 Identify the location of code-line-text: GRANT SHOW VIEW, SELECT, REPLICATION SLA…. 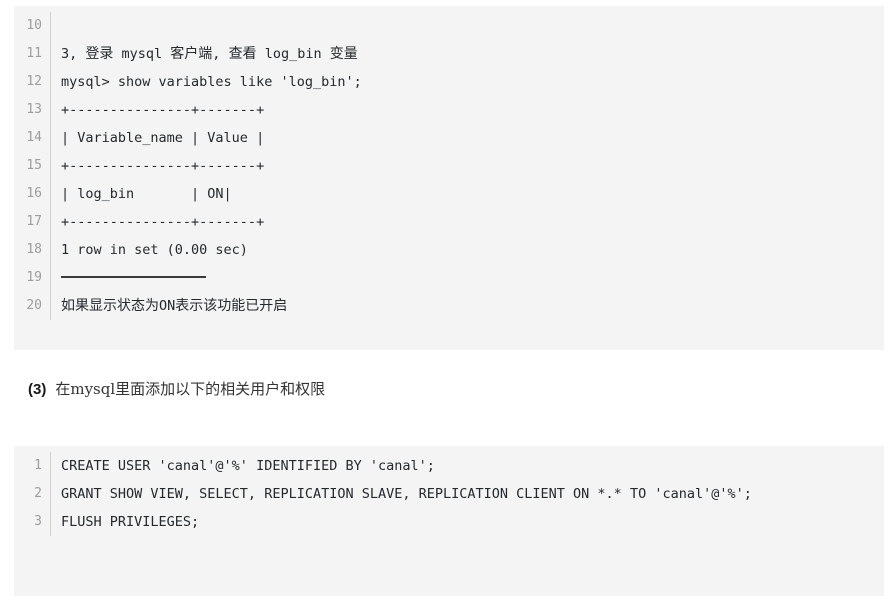
(467, 494).